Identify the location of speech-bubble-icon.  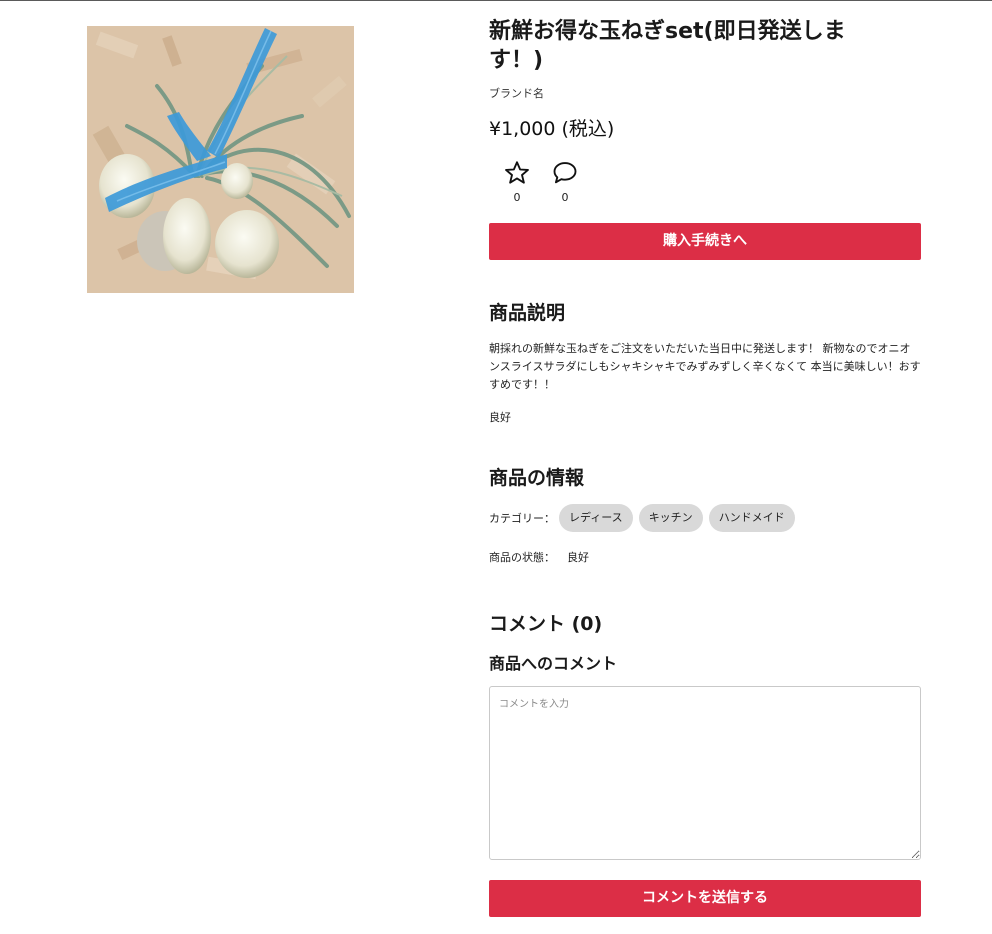
(565, 173).